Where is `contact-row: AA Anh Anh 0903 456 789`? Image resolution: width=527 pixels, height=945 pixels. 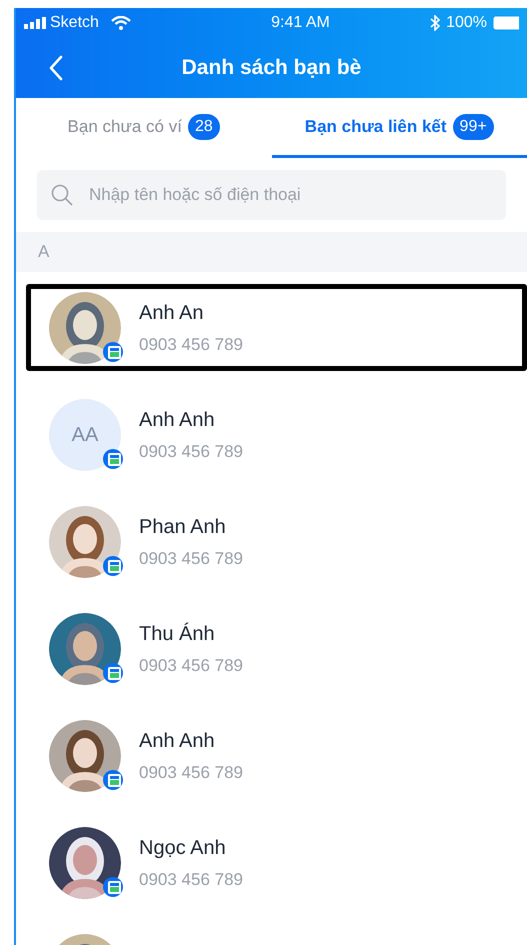
contact-row: AA Anh Anh 0903 456 789 is located at coordinates (276, 434).